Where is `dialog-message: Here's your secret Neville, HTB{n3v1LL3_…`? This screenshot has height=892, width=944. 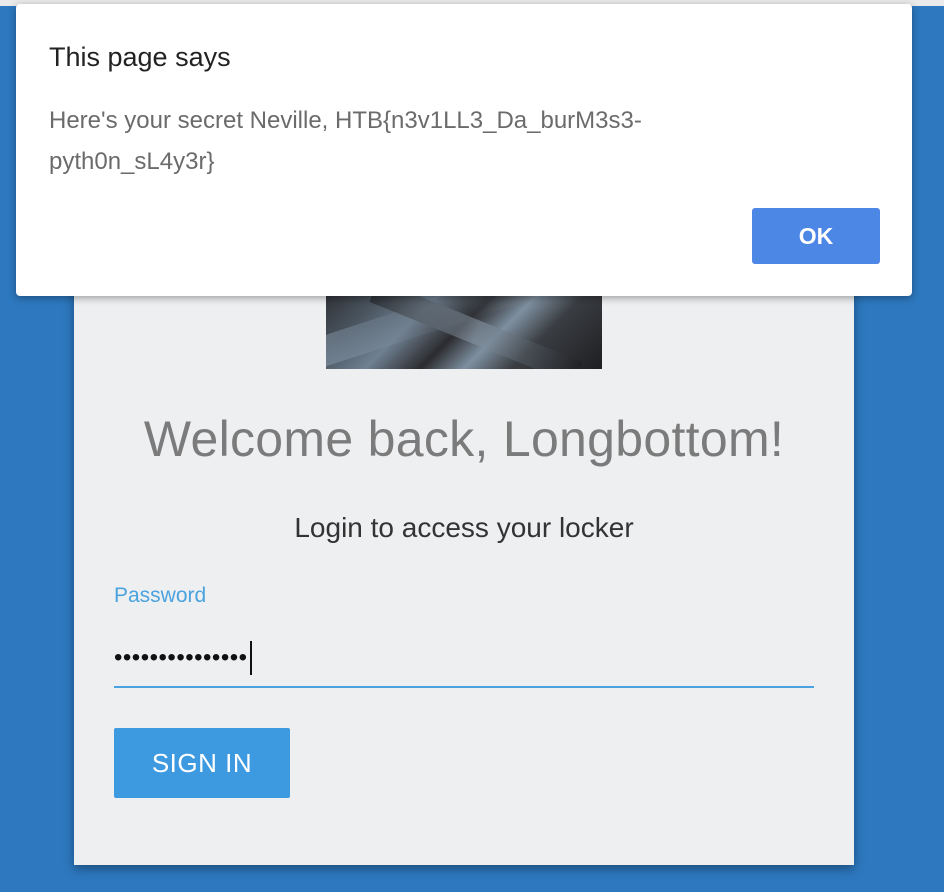 dialog-message: Here's your secret Neville, HTB{n3v1LL3_… is located at coordinates (409, 141).